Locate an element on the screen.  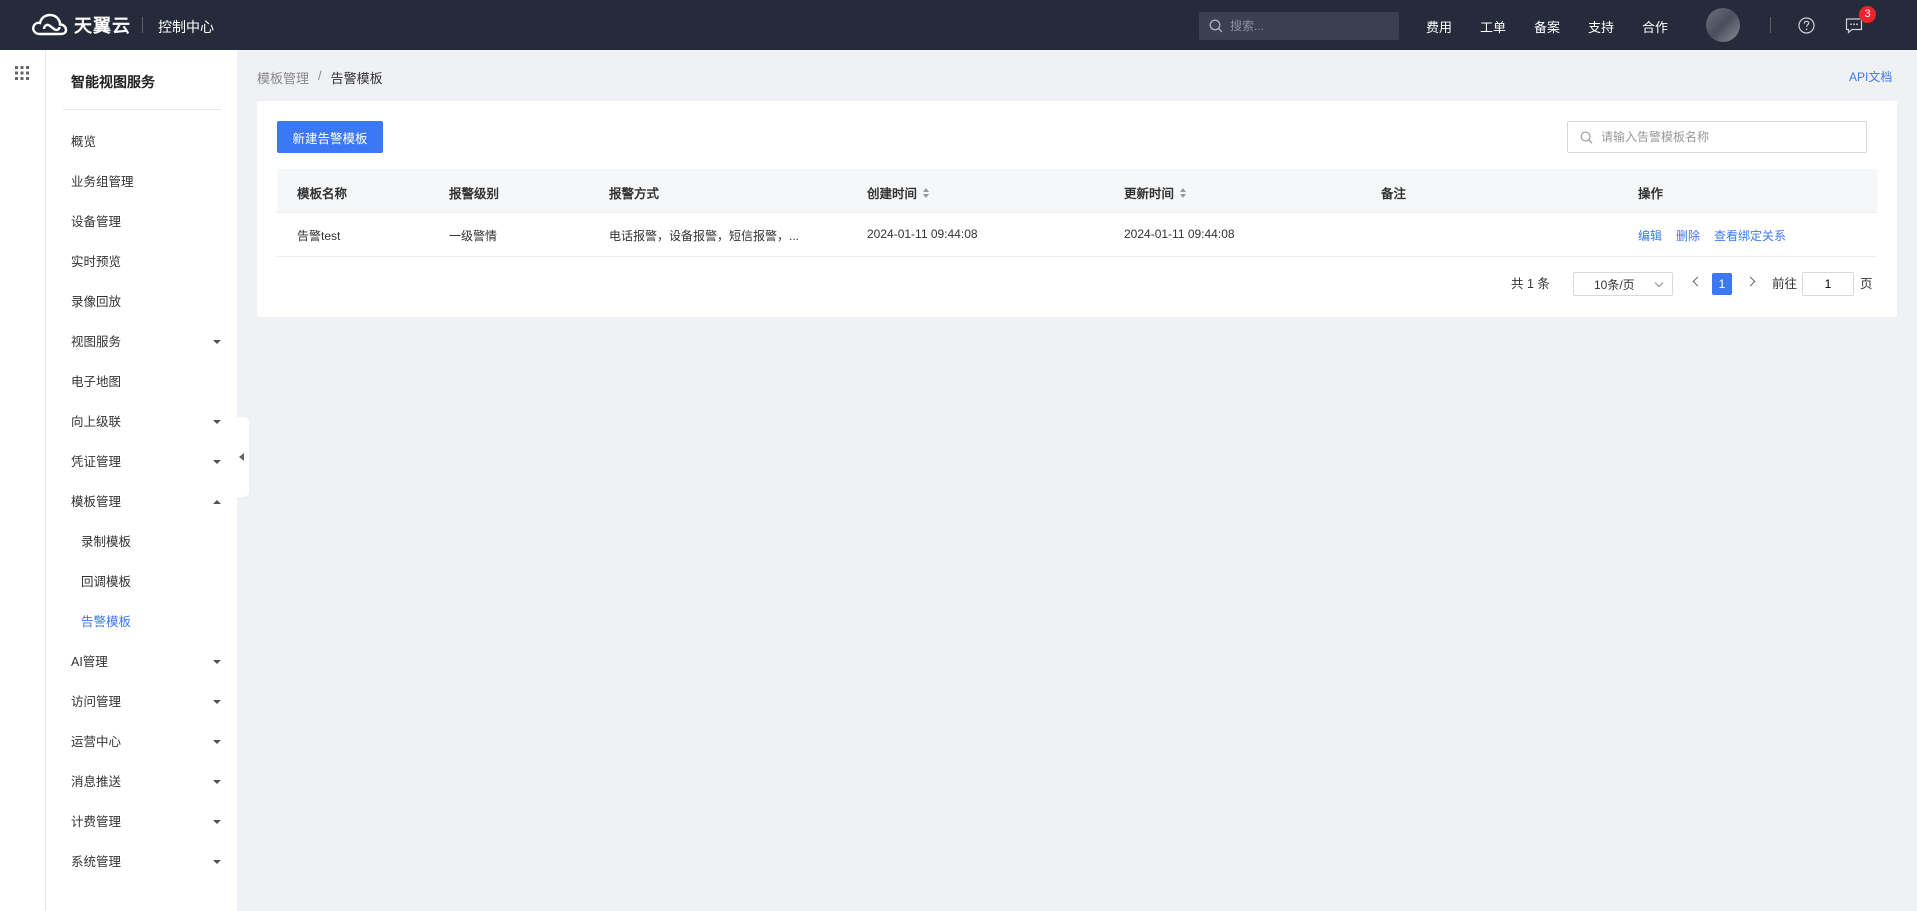
edit-link: 编辑 is located at coordinates (1650, 235).